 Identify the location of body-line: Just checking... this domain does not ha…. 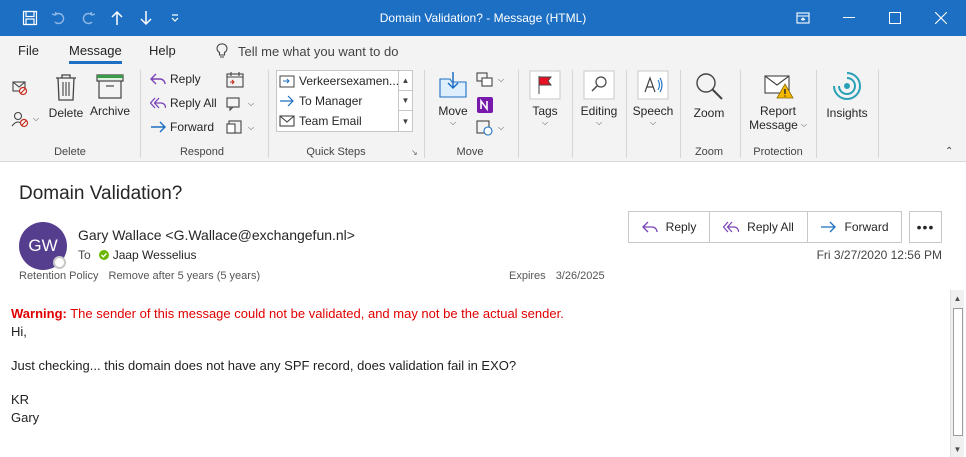
(264, 365).